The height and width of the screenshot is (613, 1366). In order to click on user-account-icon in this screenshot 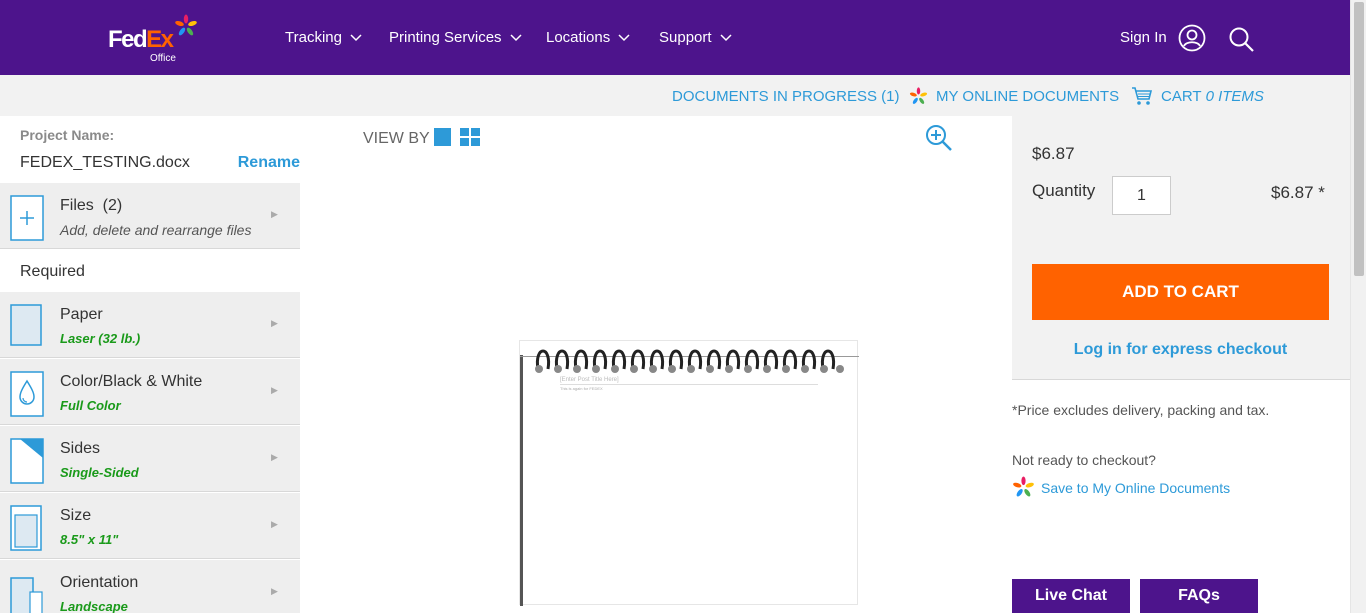, I will do `click(1192, 38)`.